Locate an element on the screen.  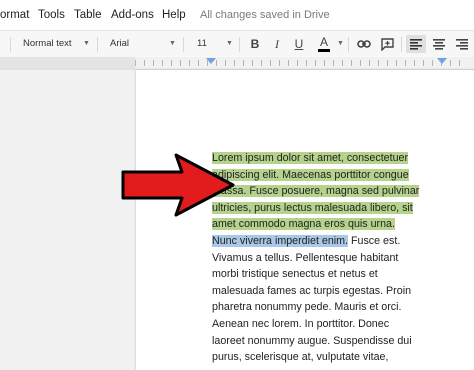
link-icon is located at coordinates (364, 44).